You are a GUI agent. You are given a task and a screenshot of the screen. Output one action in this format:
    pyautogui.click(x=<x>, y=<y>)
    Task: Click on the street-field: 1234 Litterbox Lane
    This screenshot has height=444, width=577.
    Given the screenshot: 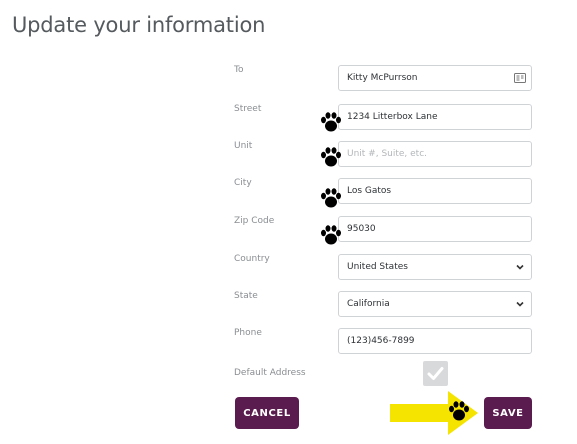 What is the action you would take?
    pyautogui.click(x=435, y=117)
    